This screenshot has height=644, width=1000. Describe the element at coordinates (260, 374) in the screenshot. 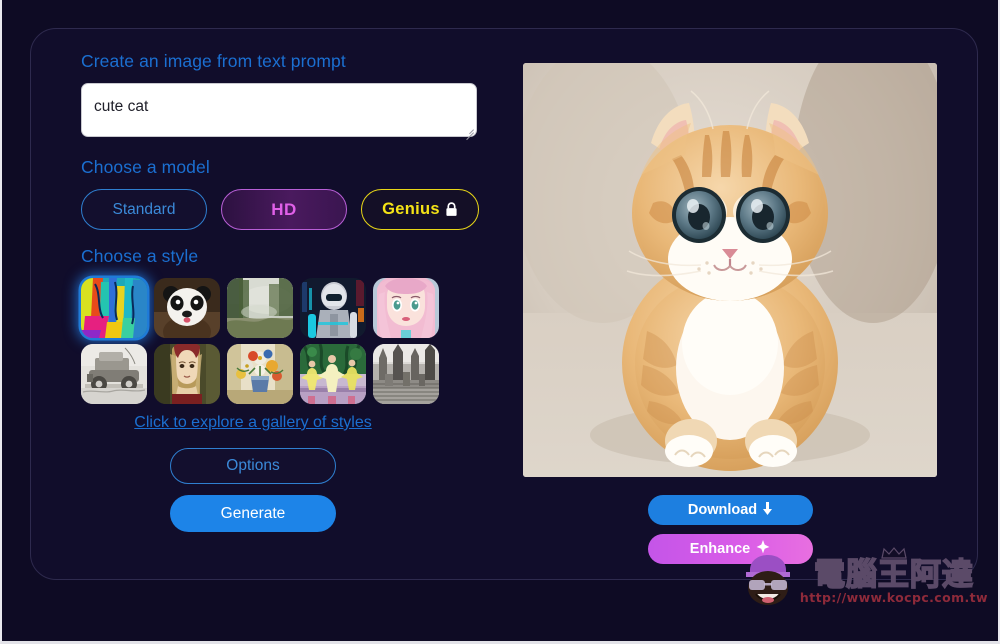

I see `style-thumb-floral-still-life` at that location.